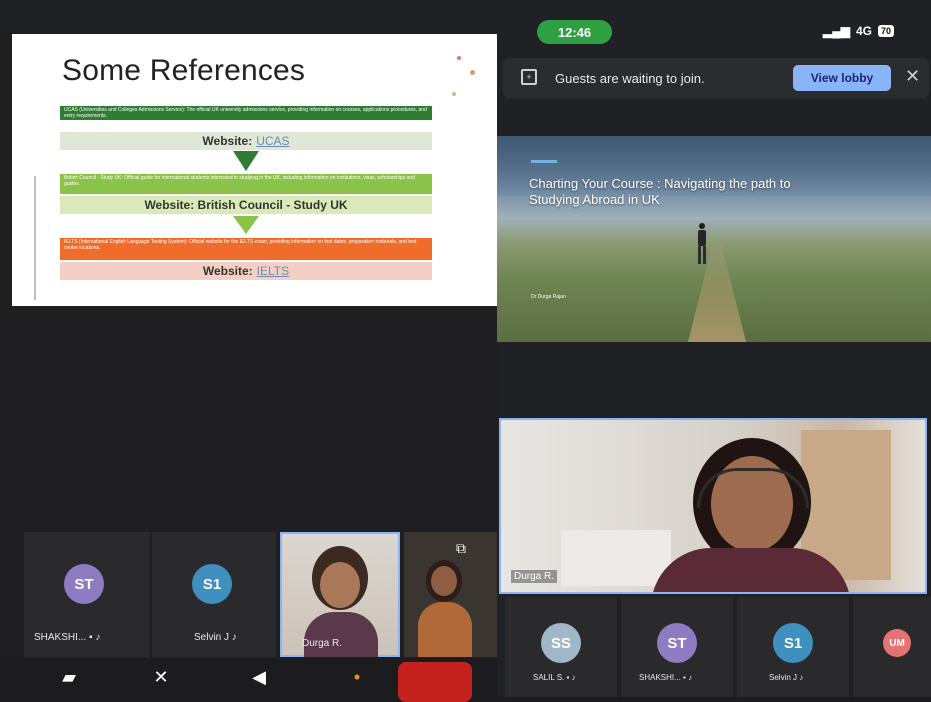 This screenshot has height=702, width=931. Describe the element at coordinates (272, 141) in the screenshot. I see `ucas-link: UCAS` at that location.